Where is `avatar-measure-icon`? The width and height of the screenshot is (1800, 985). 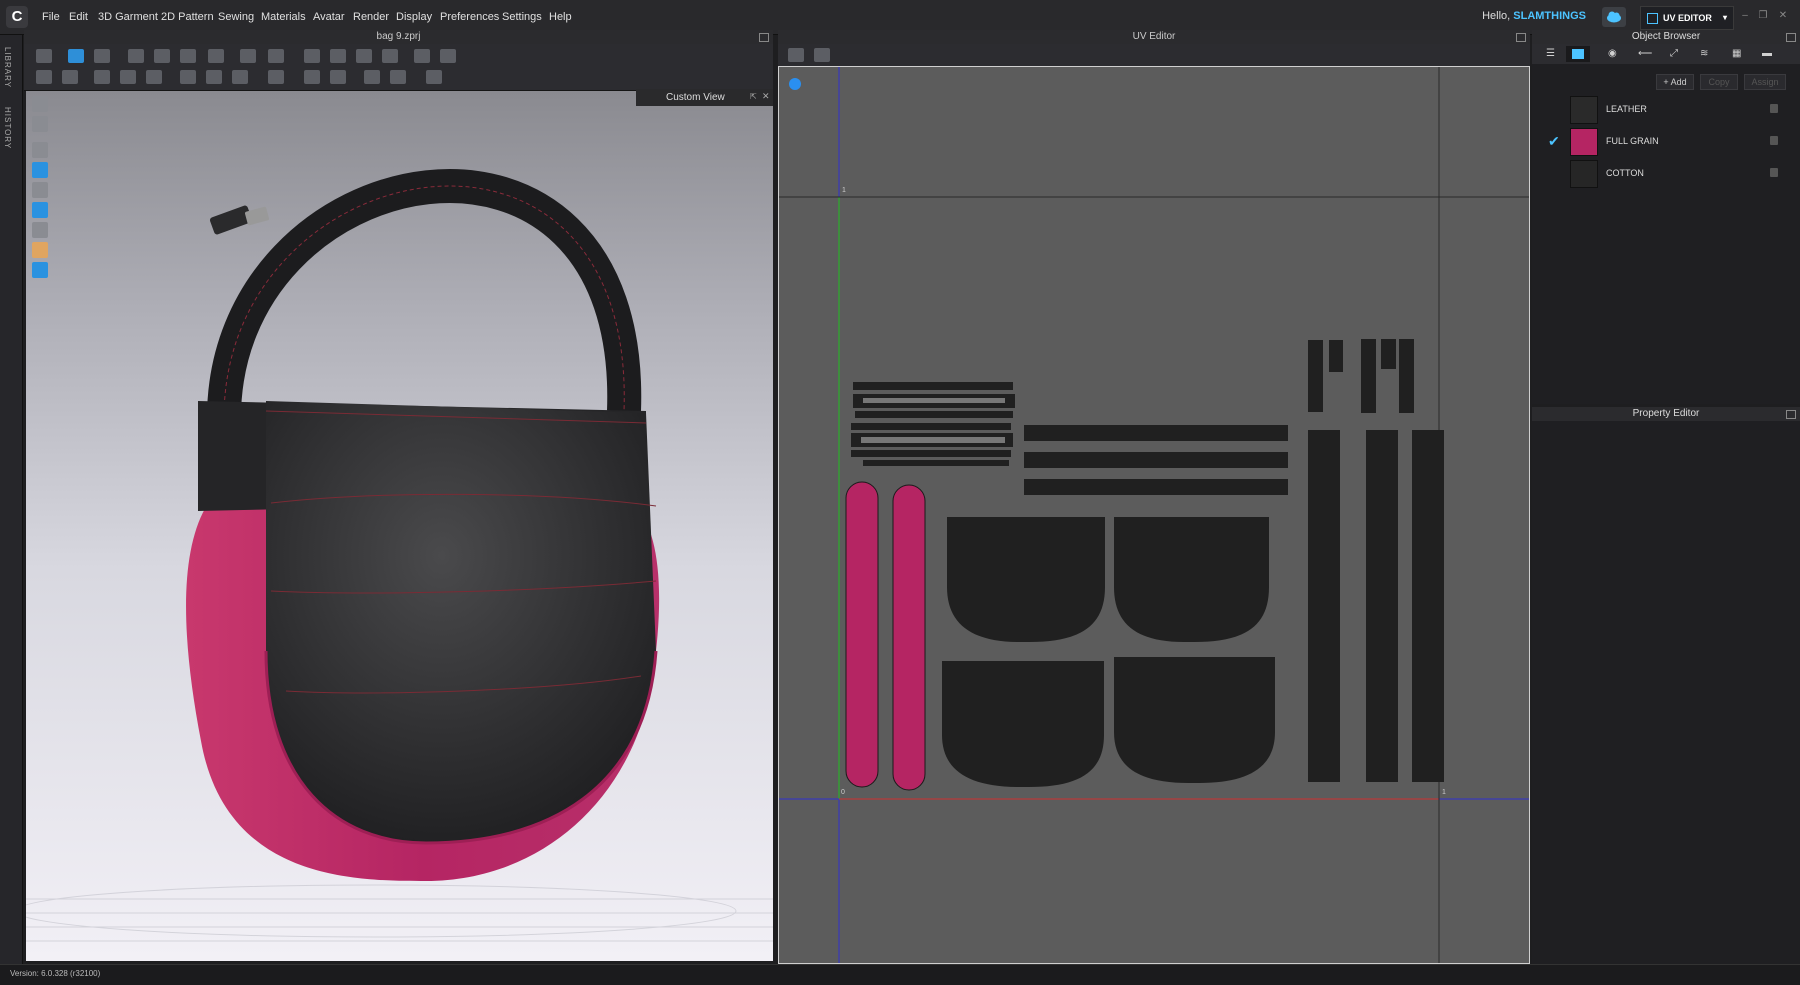 avatar-measure-icon is located at coordinates (276, 77).